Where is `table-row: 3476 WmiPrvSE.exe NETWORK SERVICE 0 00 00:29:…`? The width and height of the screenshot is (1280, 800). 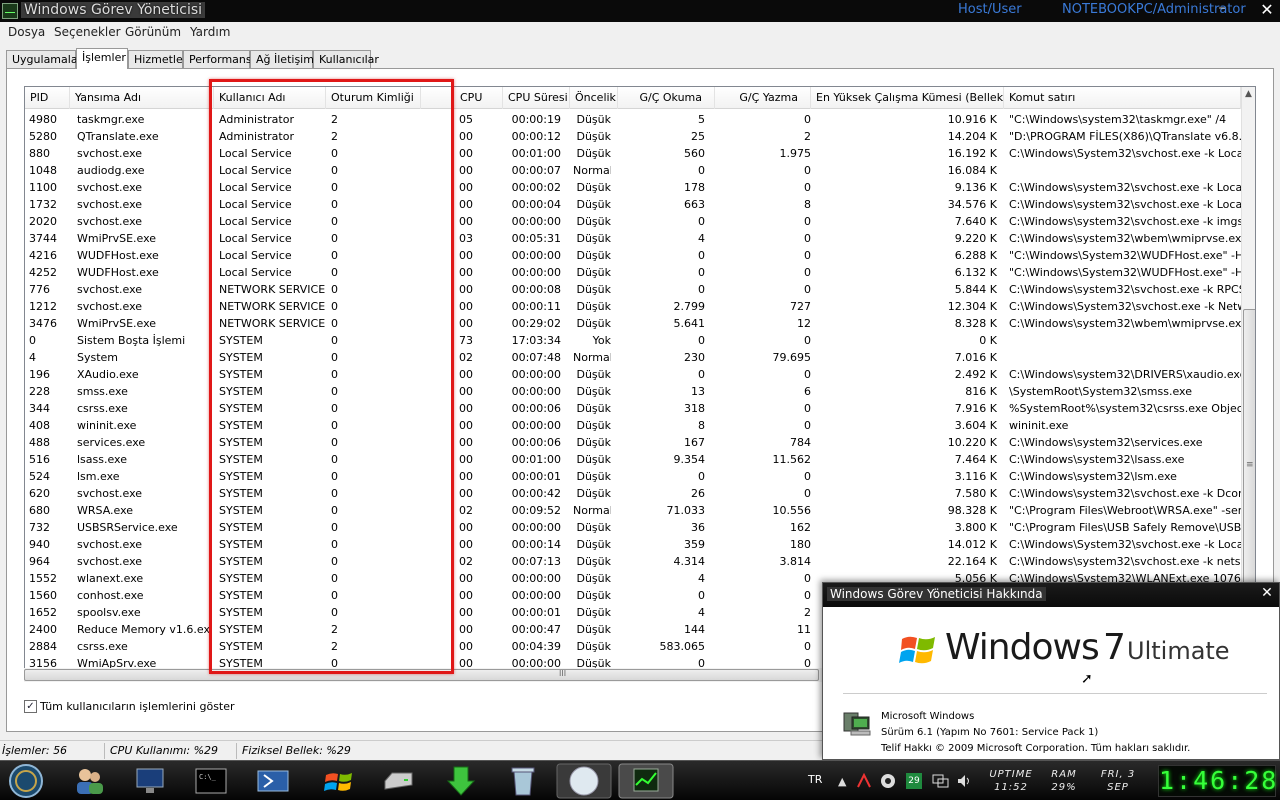 table-row: 3476 WmiPrvSE.exe NETWORK SERVICE 0 00 00:29:… is located at coordinates (633, 323).